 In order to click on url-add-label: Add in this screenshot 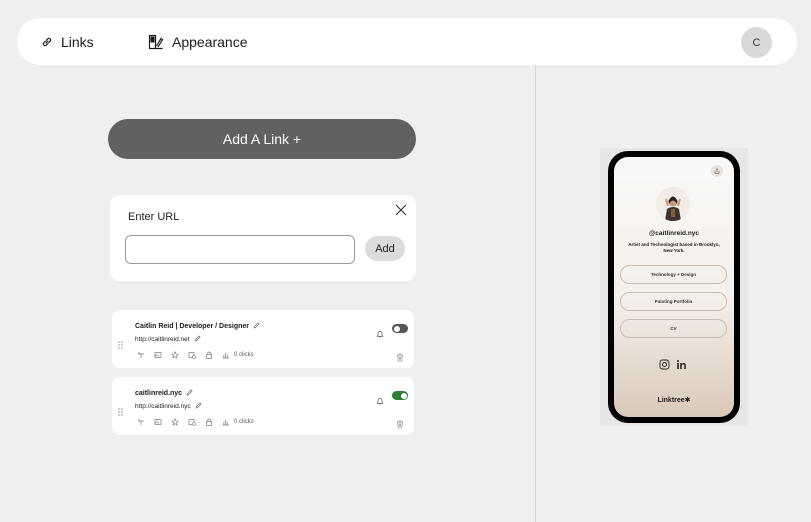, I will do `click(385, 248)`.